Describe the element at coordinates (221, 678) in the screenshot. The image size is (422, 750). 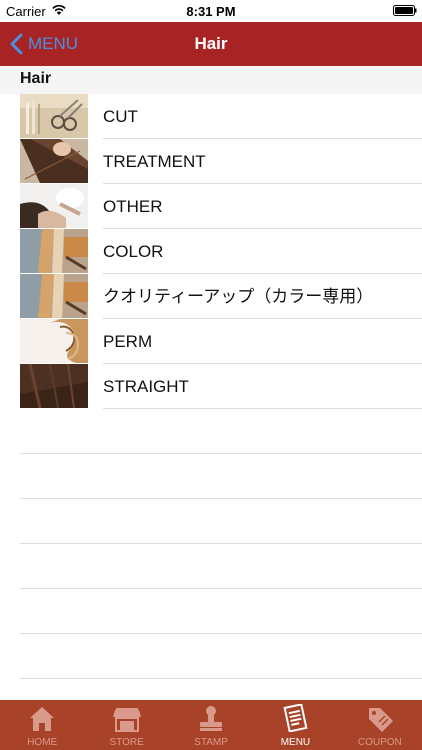
I see `row-divider` at that location.